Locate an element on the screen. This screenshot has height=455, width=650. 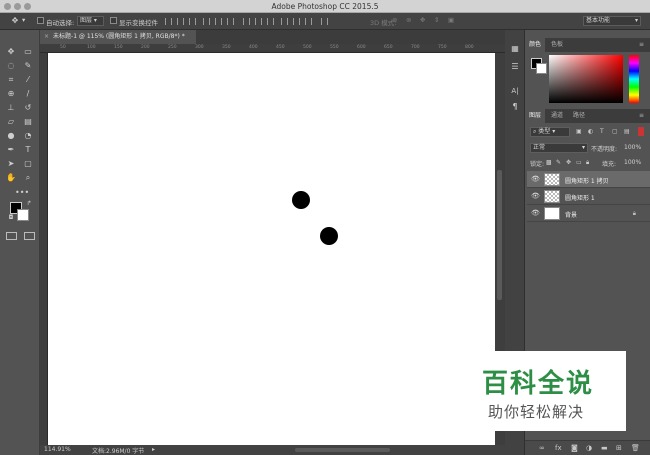
horizontal-scrollbar-thumb is located at coordinates (342, 450).